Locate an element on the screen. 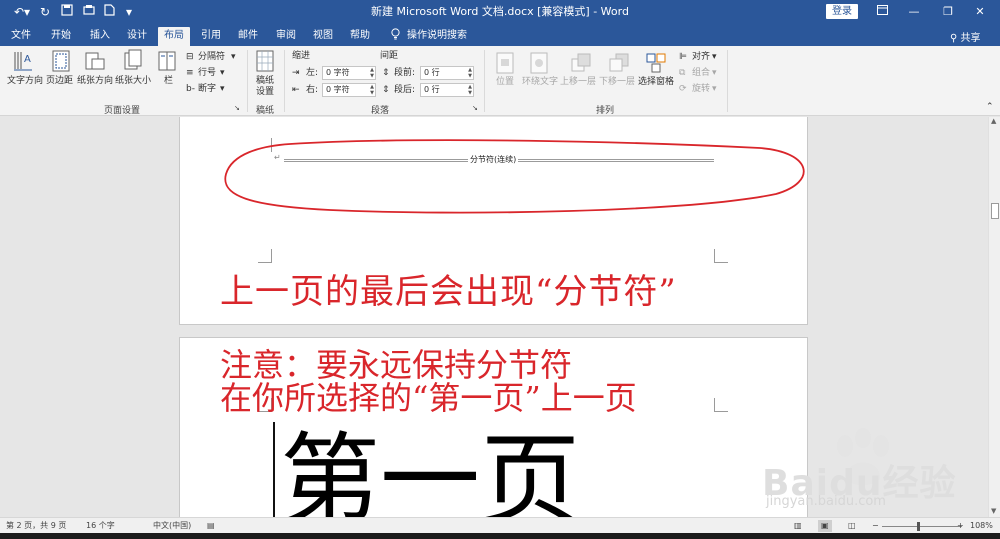 Image resolution: width=1000 pixels, height=539 pixels. align-button: 对齐 is located at coordinates (701, 57).